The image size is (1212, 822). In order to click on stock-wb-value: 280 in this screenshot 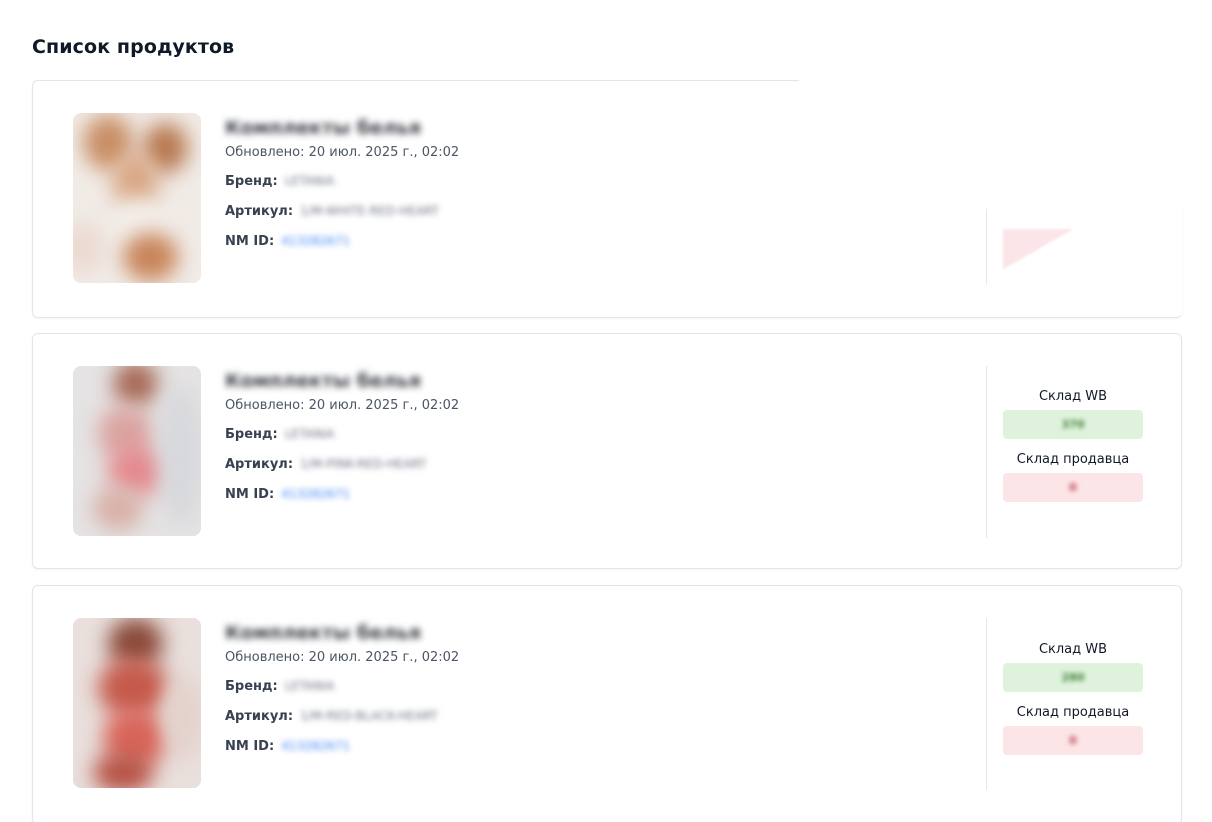, I will do `click(1073, 677)`.